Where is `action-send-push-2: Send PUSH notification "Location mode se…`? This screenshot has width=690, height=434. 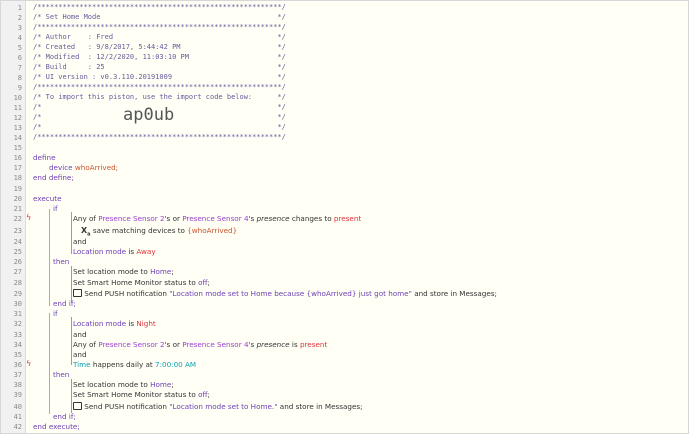
action-send-push-2: Send PUSH notification "Location mode se… is located at coordinates (218, 406).